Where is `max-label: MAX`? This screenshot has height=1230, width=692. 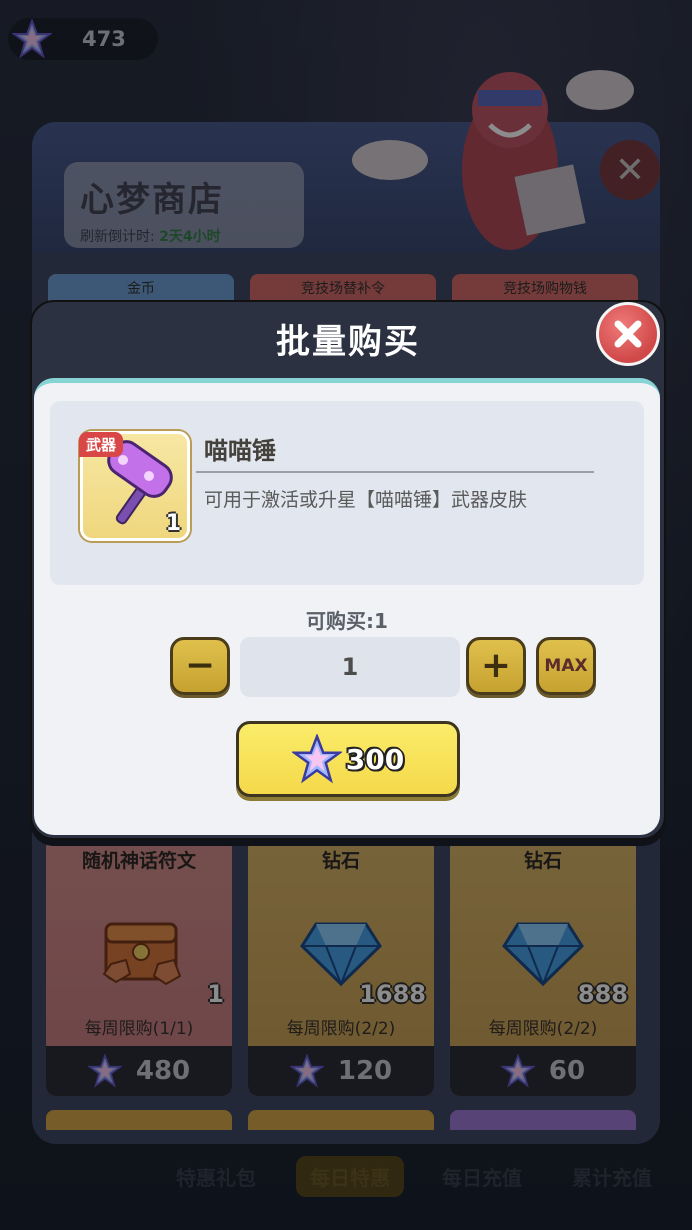 max-label: MAX is located at coordinates (566, 666).